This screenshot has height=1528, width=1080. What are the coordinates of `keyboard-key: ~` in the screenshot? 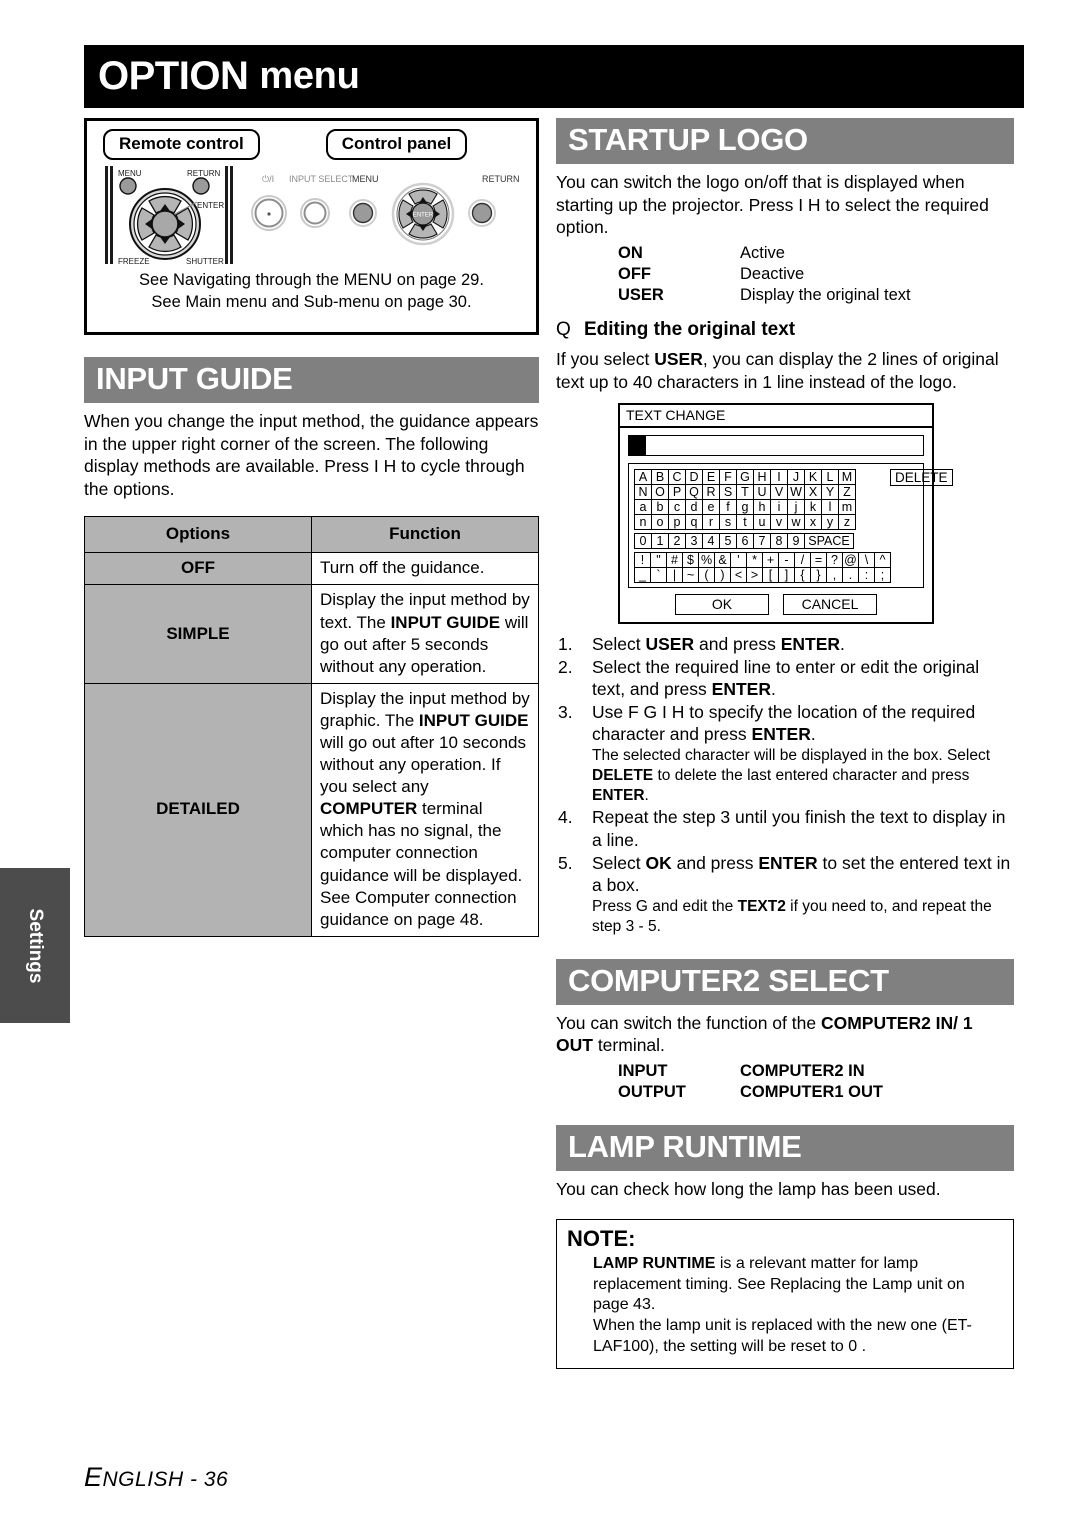 It's located at (690, 575).